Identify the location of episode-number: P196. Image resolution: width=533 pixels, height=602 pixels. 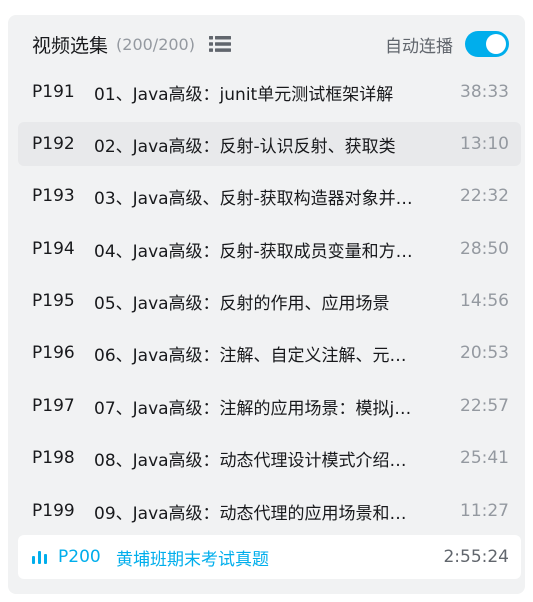
(53, 353).